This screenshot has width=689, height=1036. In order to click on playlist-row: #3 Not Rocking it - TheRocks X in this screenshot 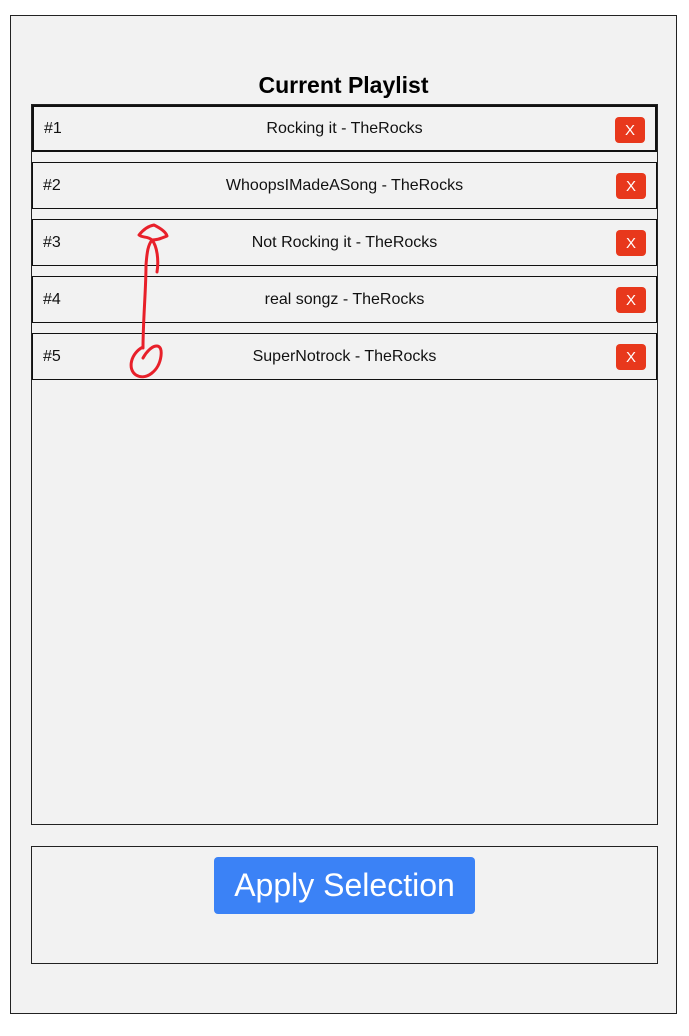, I will do `click(344, 242)`.